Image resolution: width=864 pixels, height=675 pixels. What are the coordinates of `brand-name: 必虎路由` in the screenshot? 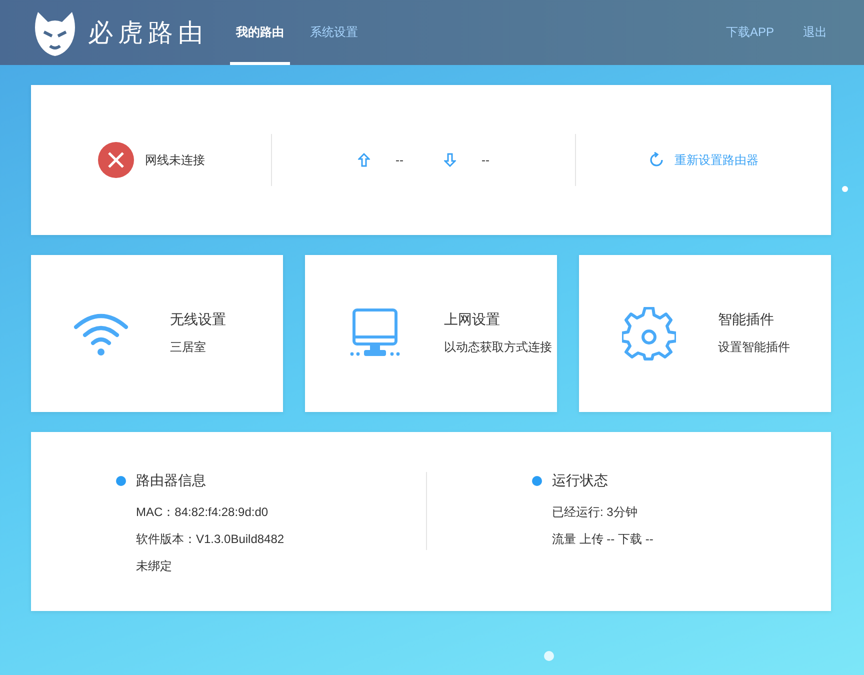 It's located at (148, 33).